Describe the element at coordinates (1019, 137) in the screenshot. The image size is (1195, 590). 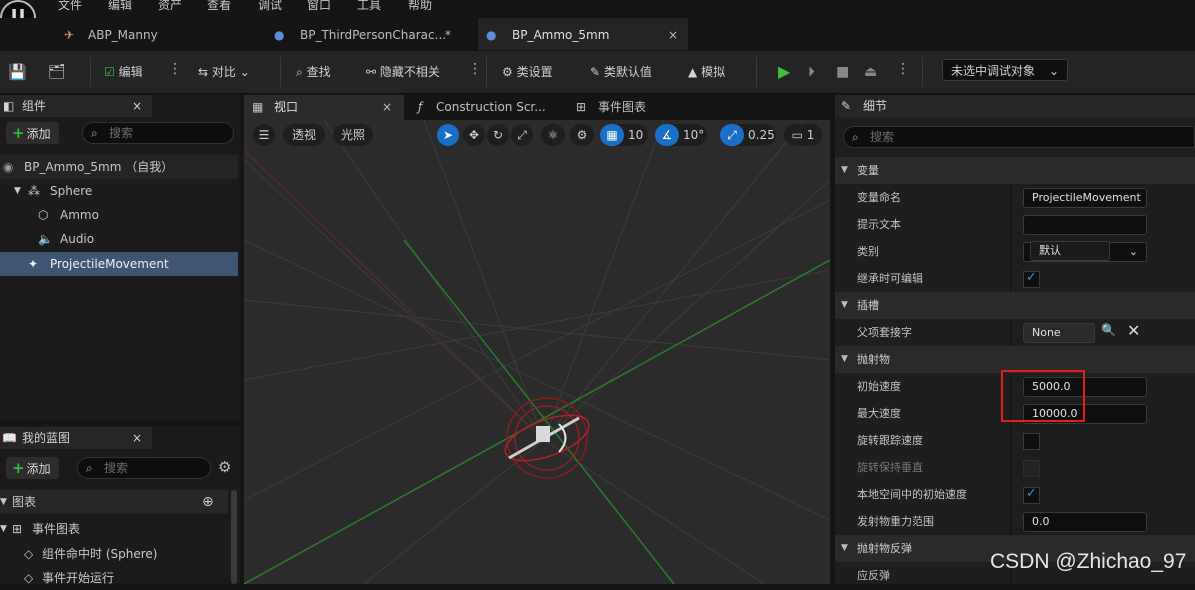
I see `details-search-input: ⌕ 搜索` at that location.